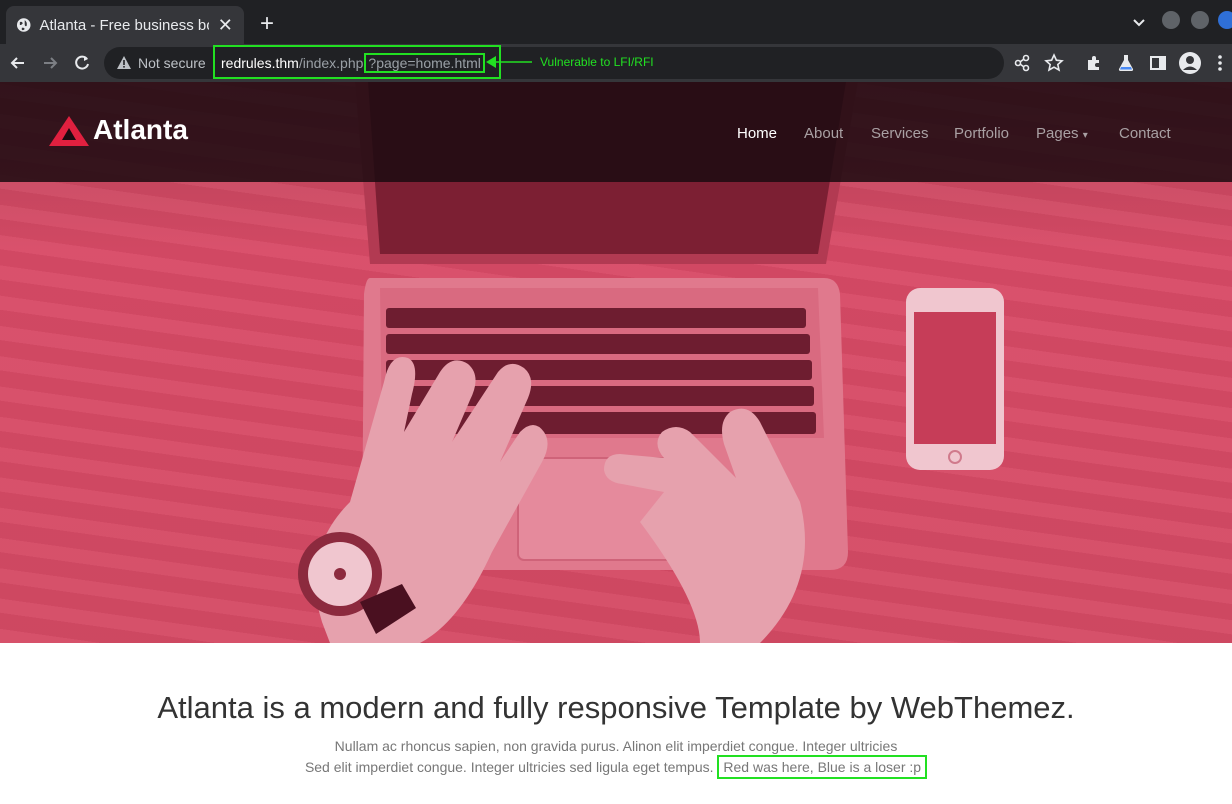 The width and height of the screenshot is (1232, 804). I want to click on side-panel-icon, so click(1158, 63).